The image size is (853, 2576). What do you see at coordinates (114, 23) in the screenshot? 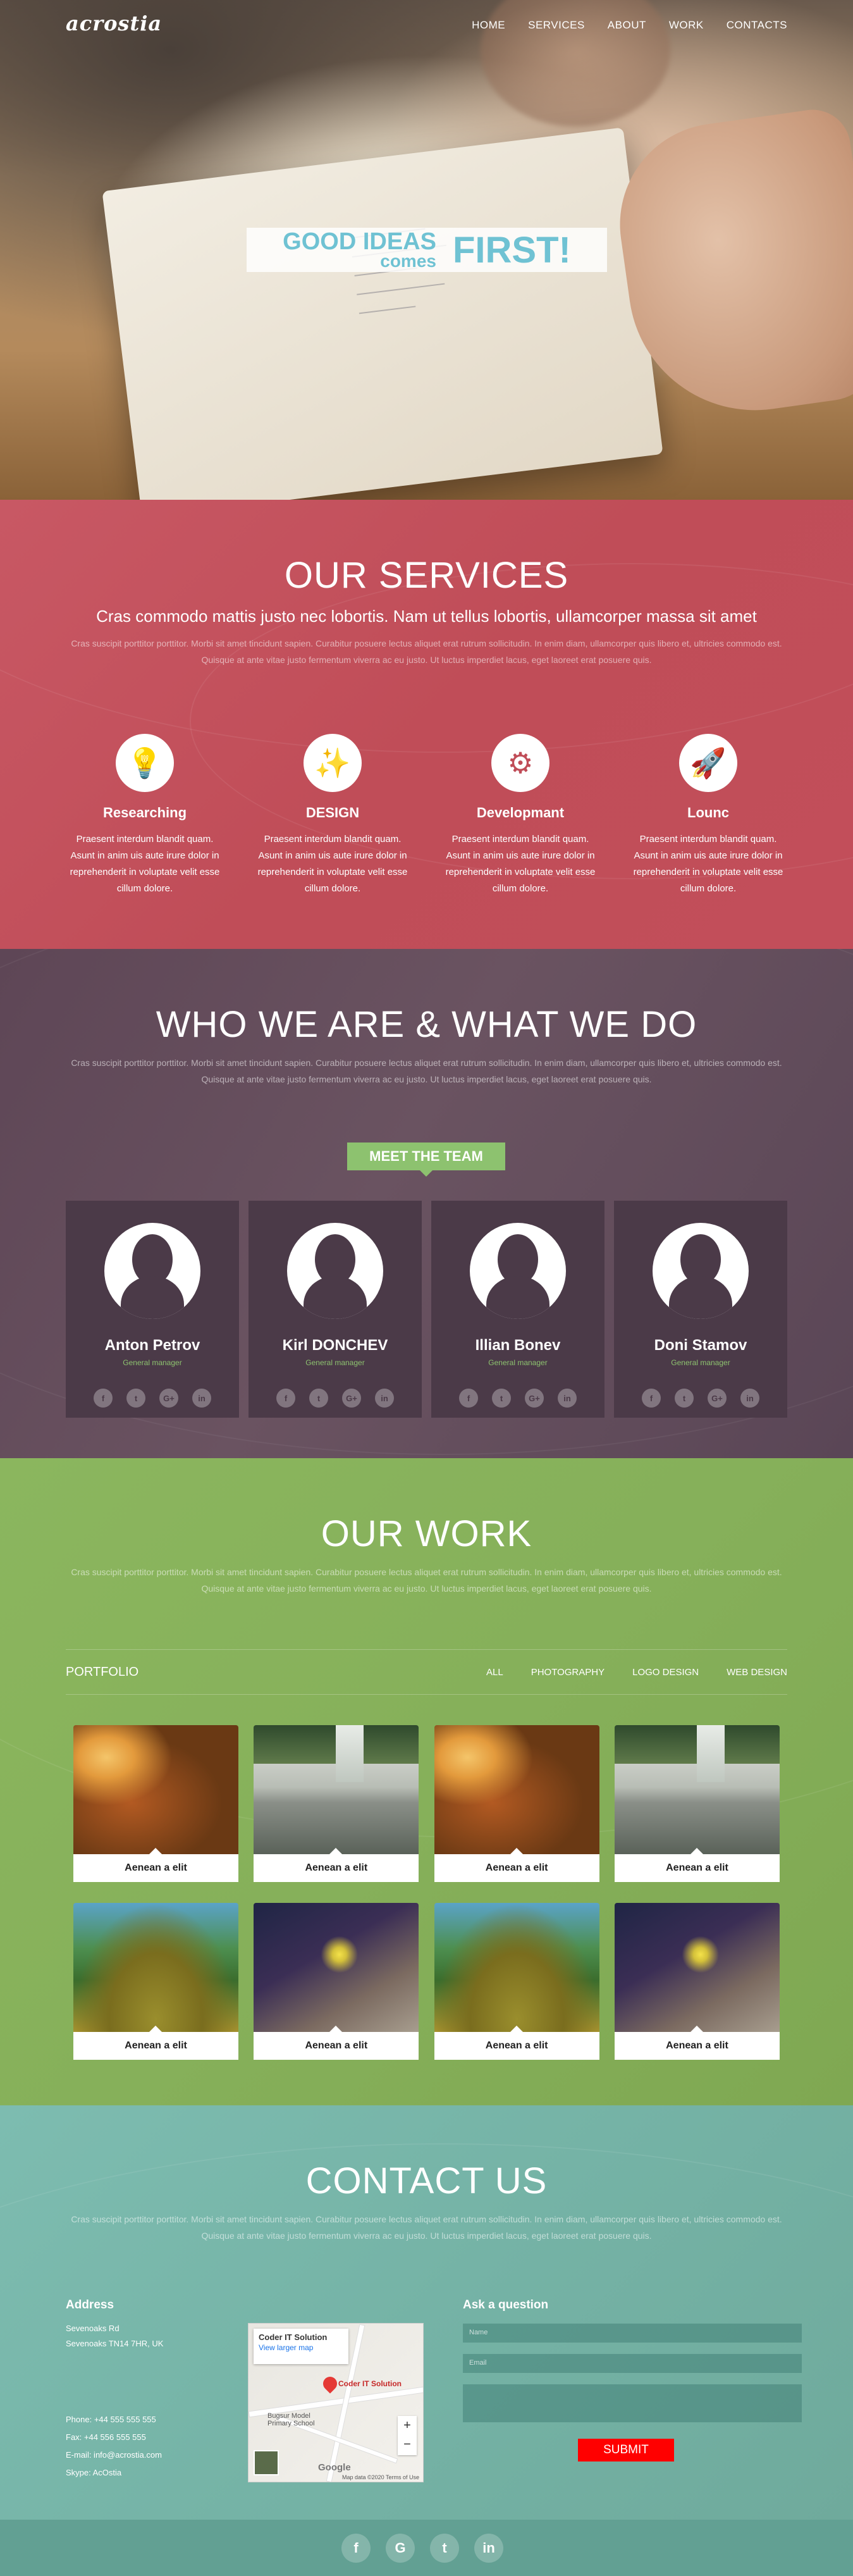
I see `site-logo: acrostia` at bounding box center [114, 23].